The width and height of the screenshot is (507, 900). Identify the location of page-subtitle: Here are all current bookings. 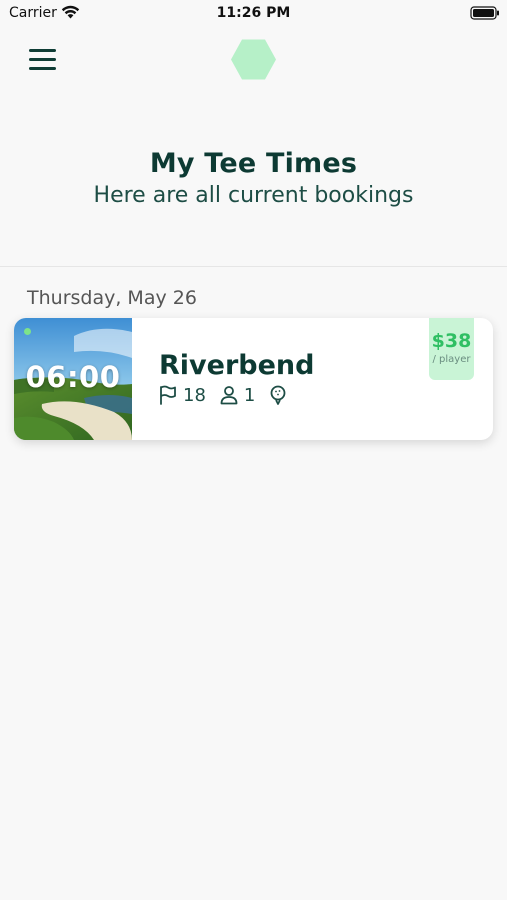
(253, 195).